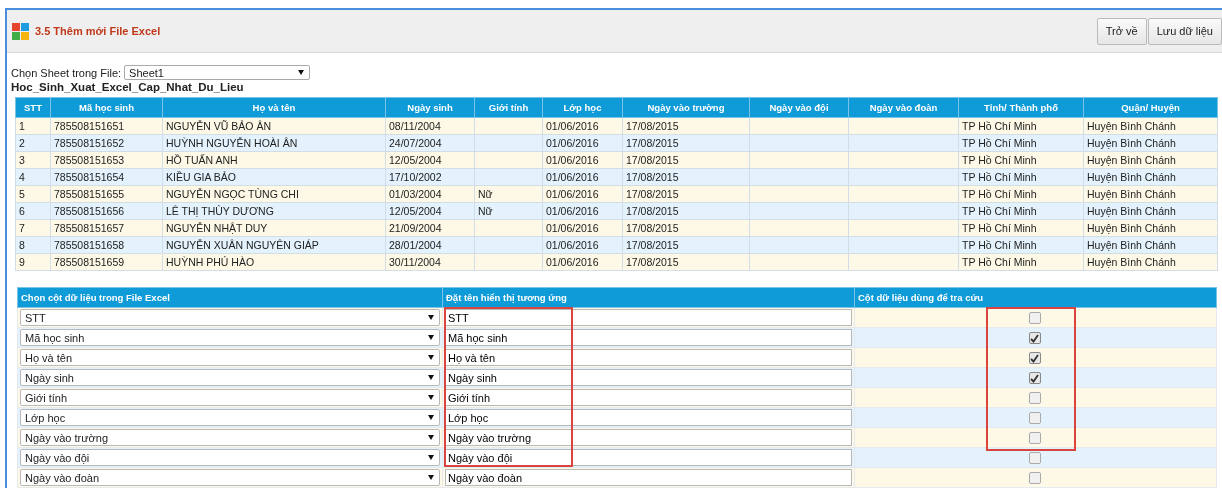 This screenshot has height=500, width=1222. What do you see at coordinates (230, 337) in the screenshot?
I see `column-select: Mã học sinh` at bounding box center [230, 337].